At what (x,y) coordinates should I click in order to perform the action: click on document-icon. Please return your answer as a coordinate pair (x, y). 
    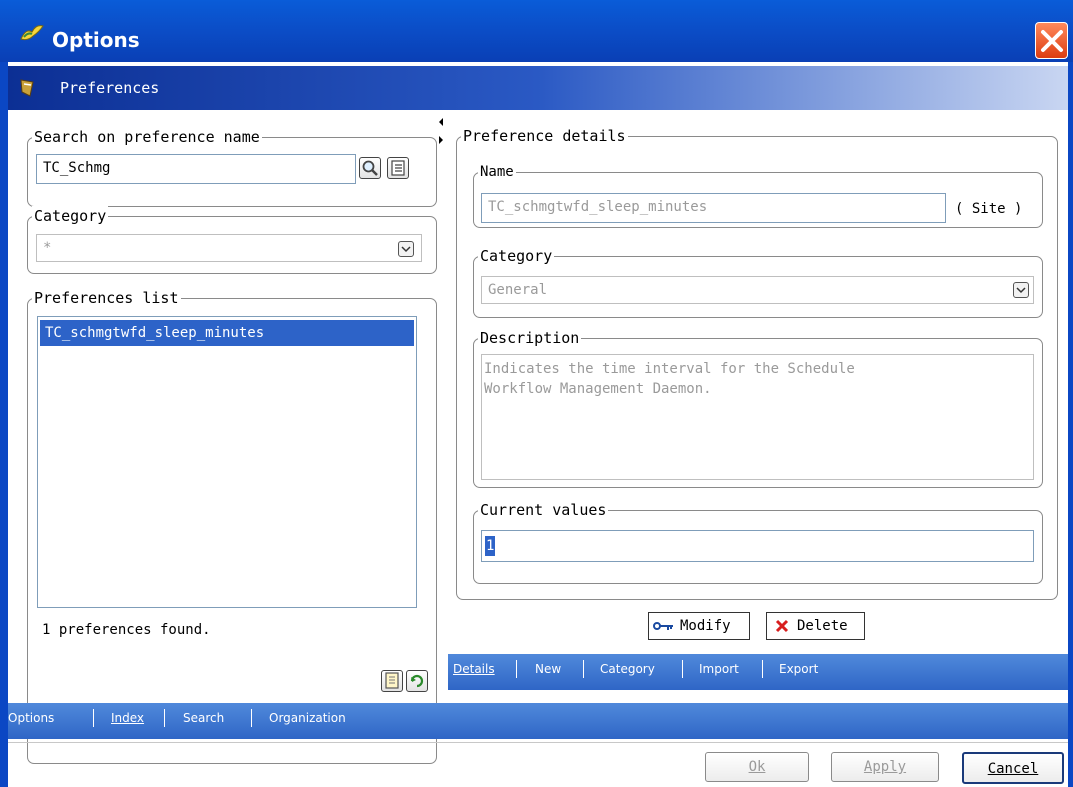
    Looking at the image, I should click on (392, 680).